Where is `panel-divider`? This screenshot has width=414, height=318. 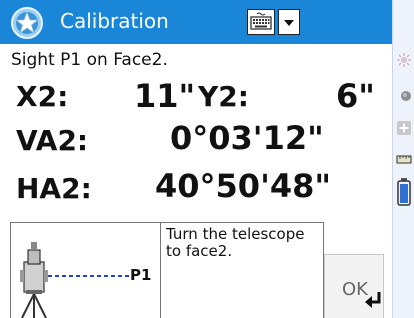
panel-divider is located at coordinates (160, 270).